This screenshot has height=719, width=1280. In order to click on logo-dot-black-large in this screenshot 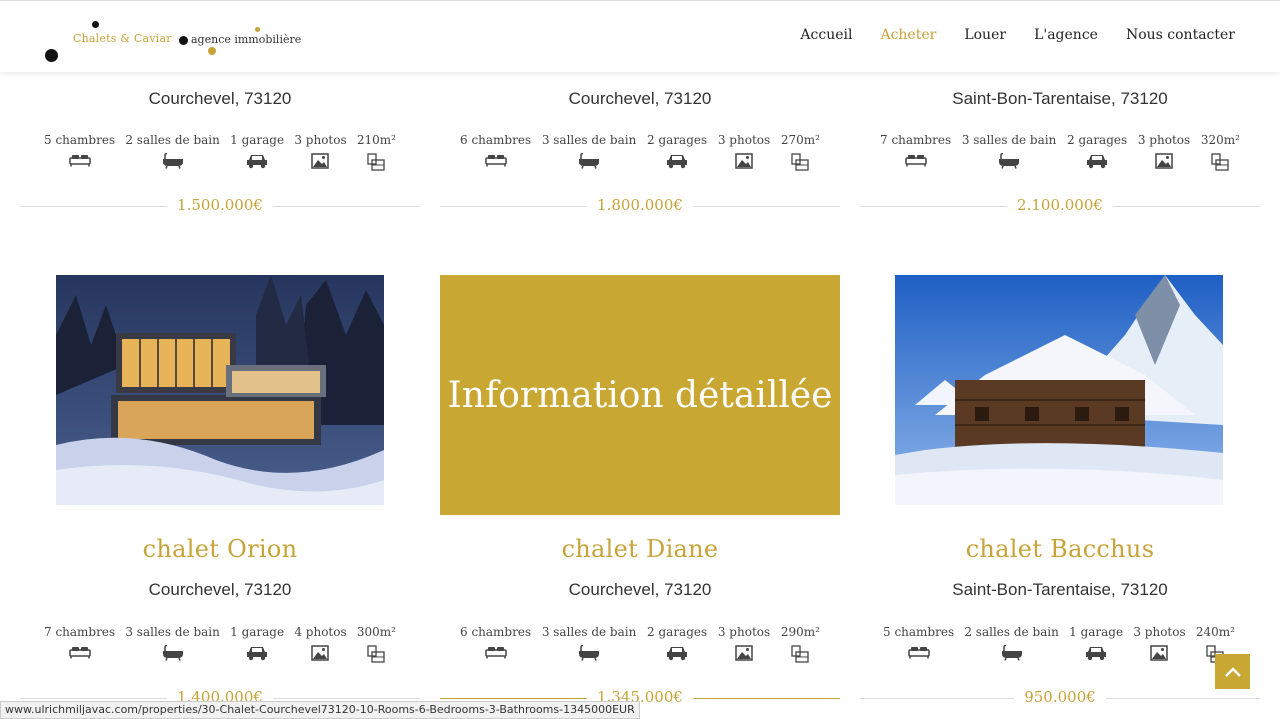, I will do `click(51, 55)`.